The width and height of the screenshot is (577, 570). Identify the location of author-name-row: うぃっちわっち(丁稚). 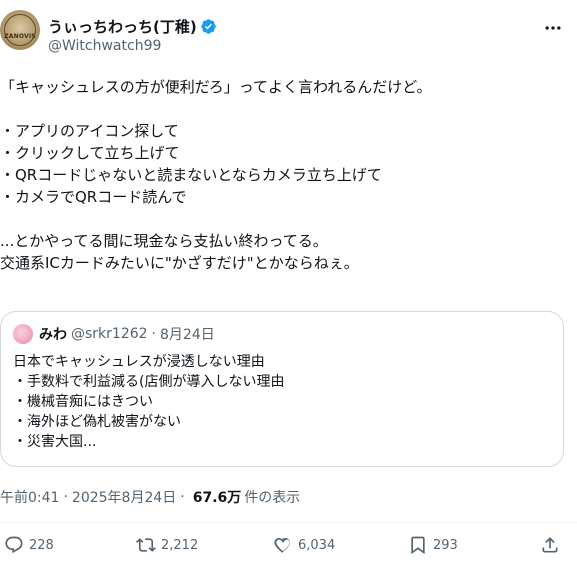
(132, 26).